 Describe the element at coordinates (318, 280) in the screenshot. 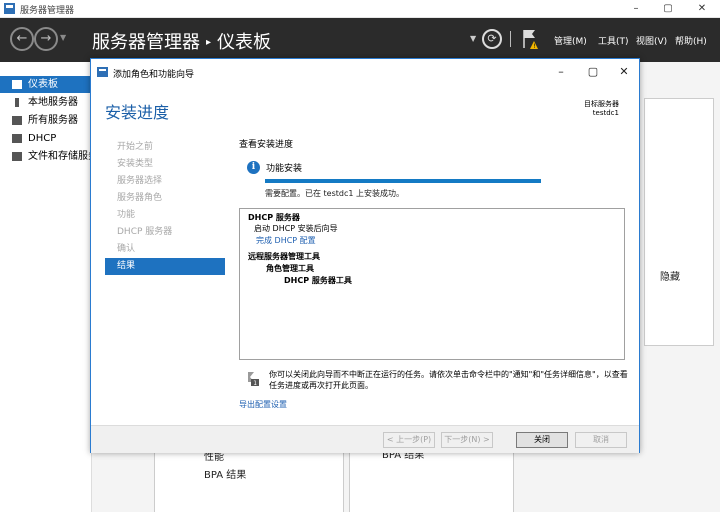

I see `result-dhcp-tools: DHCP 服务器工具` at that location.